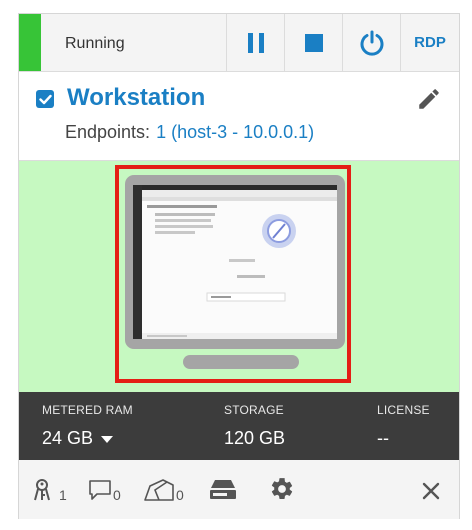  What do you see at coordinates (100, 490) in the screenshot?
I see `comment-icon` at bounding box center [100, 490].